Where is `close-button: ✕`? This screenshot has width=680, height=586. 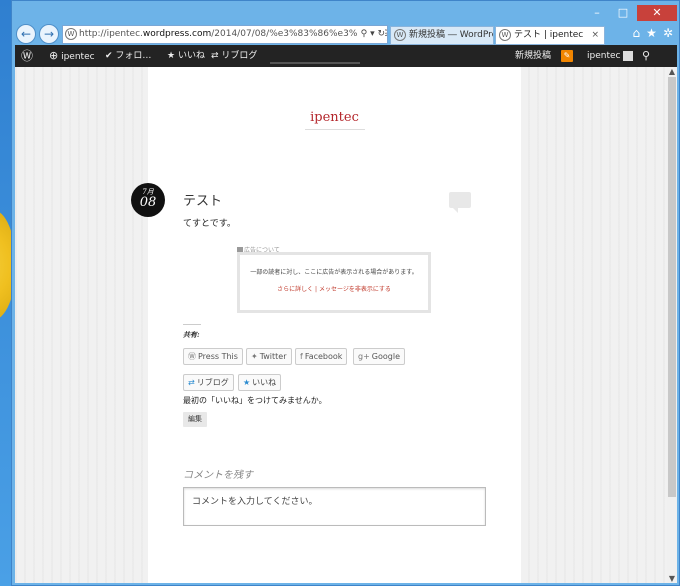
close-button: ✕ is located at coordinates (657, 13).